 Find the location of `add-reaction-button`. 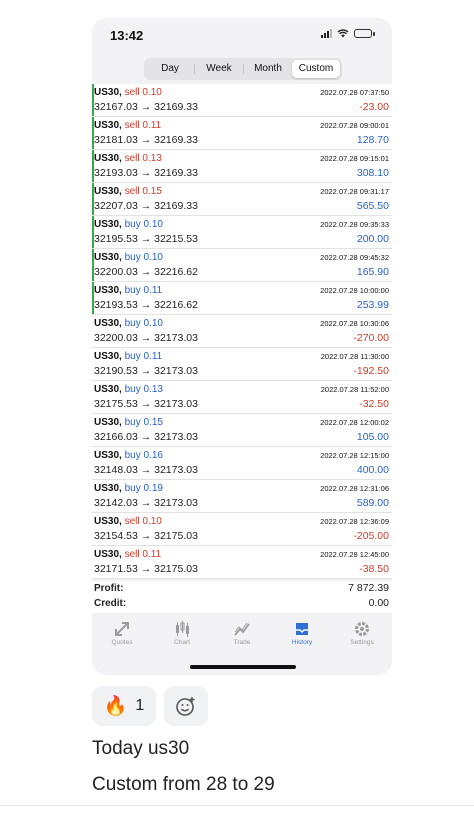

add-reaction-button is located at coordinates (186, 706).